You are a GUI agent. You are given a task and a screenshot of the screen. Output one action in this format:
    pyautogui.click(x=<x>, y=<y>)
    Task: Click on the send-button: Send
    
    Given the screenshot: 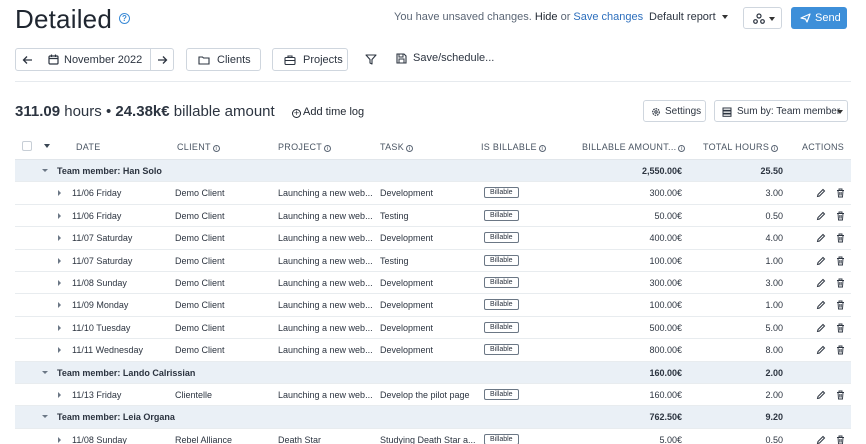 What is the action you would take?
    pyautogui.click(x=819, y=18)
    